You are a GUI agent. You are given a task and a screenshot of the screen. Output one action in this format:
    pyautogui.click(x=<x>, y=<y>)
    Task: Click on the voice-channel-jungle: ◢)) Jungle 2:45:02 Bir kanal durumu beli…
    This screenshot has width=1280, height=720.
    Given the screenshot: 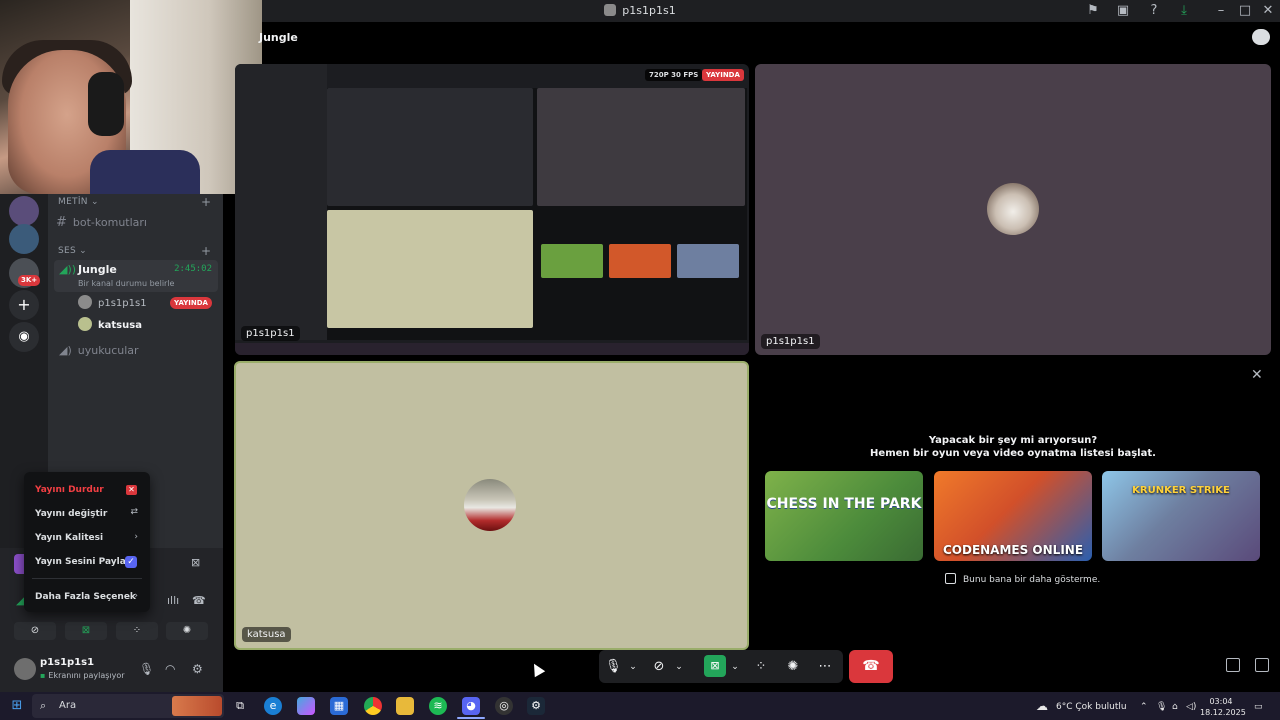 What is the action you would take?
    pyautogui.click(x=136, y=276)
    